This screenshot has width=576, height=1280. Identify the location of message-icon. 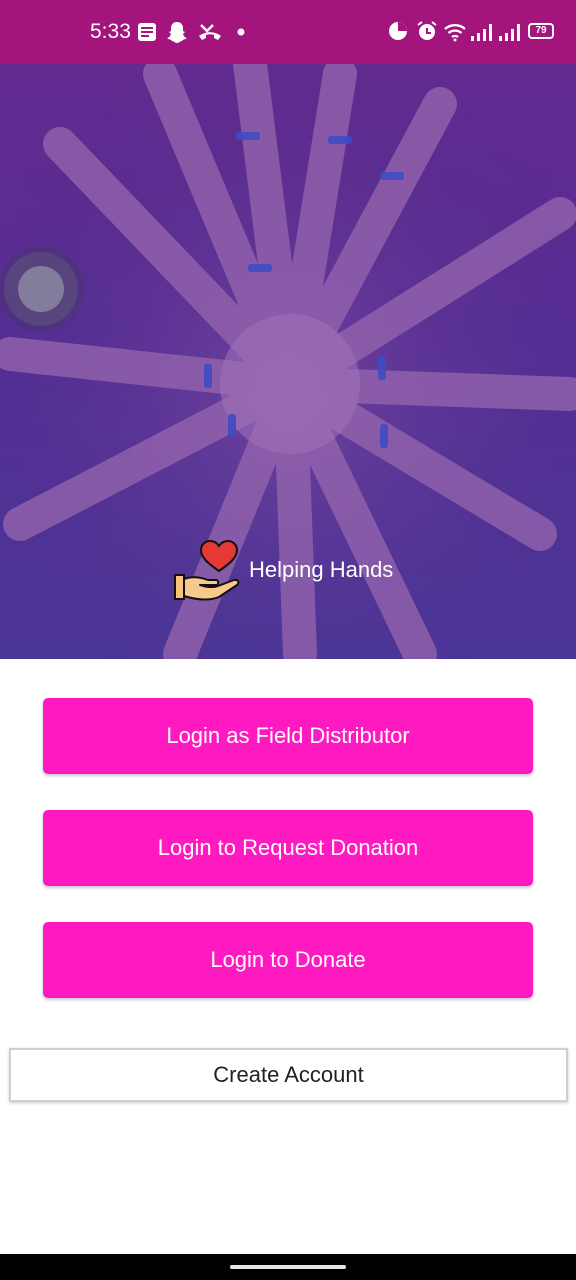
(147, 32).